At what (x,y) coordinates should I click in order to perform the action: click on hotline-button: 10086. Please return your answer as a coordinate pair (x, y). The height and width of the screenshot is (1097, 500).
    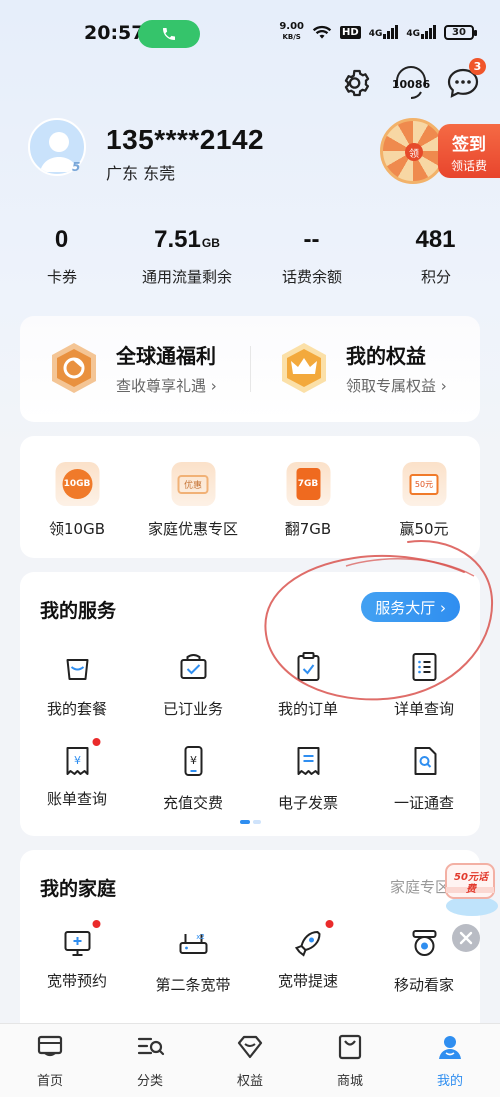
    Looking at the image, I should click on (411, 83).